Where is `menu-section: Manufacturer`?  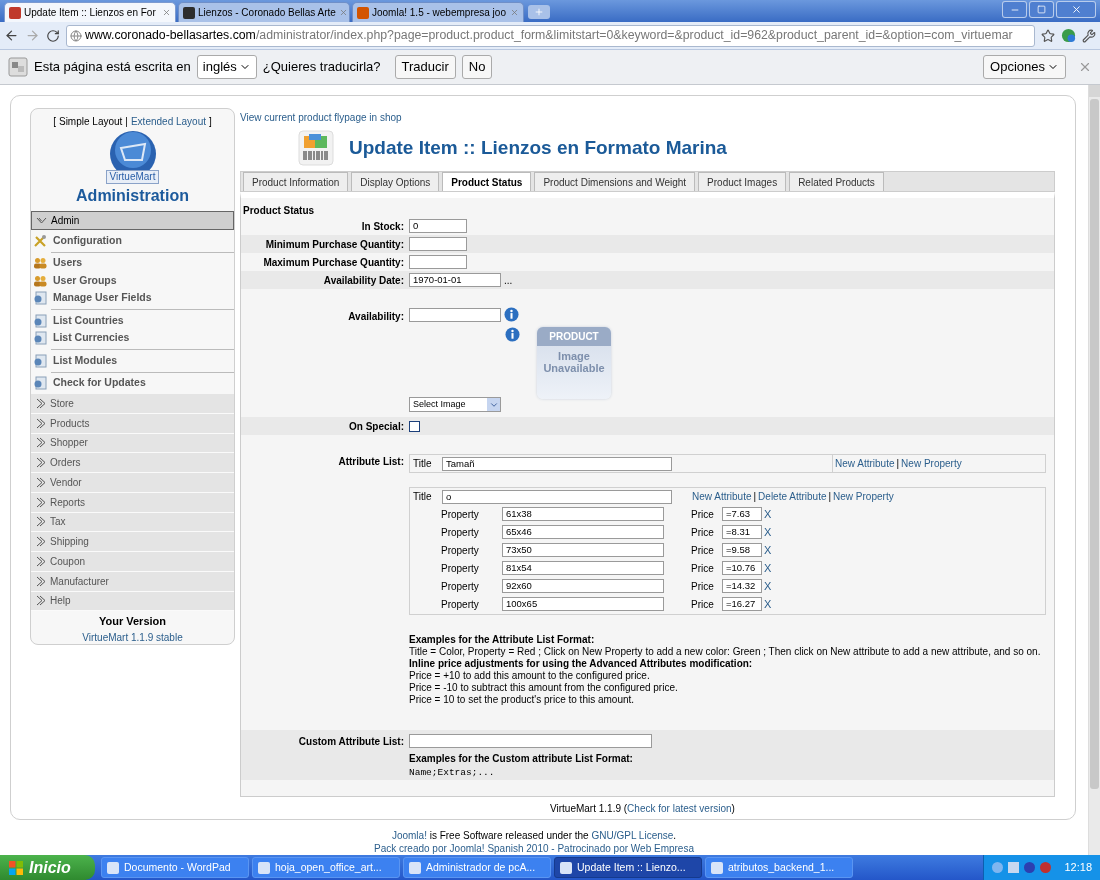 menu-section: Manufacturer is located at coordinates (132, 581).